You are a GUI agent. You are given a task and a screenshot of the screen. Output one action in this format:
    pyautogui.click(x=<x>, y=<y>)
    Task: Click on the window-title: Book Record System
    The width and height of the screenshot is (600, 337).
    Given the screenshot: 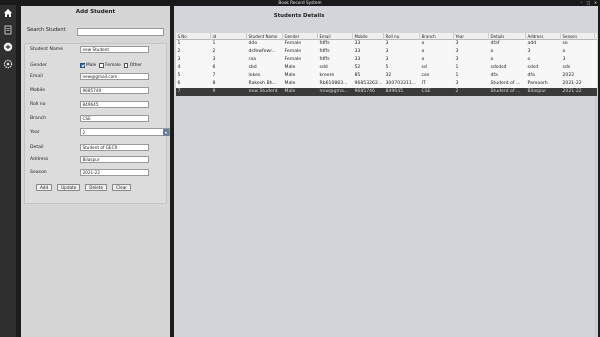 What is the action you would take?
    pyautogui.click(x=300, y=2)
    